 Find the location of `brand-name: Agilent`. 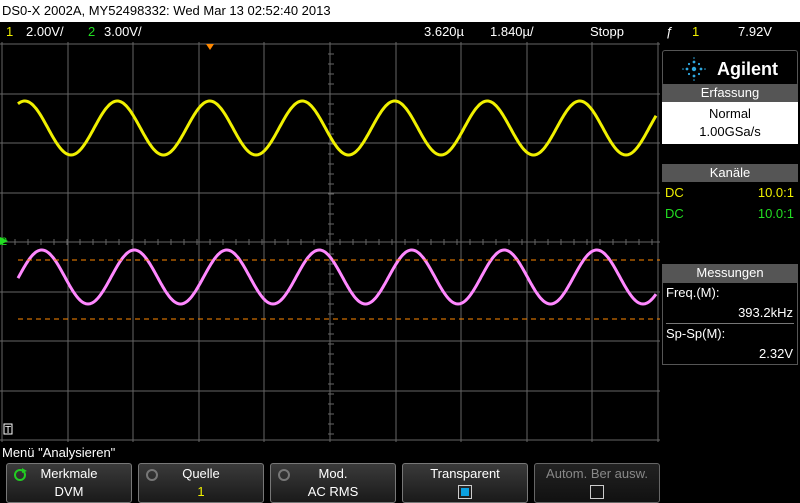

brand-name: Agilent is located at coordinates (747, 69).